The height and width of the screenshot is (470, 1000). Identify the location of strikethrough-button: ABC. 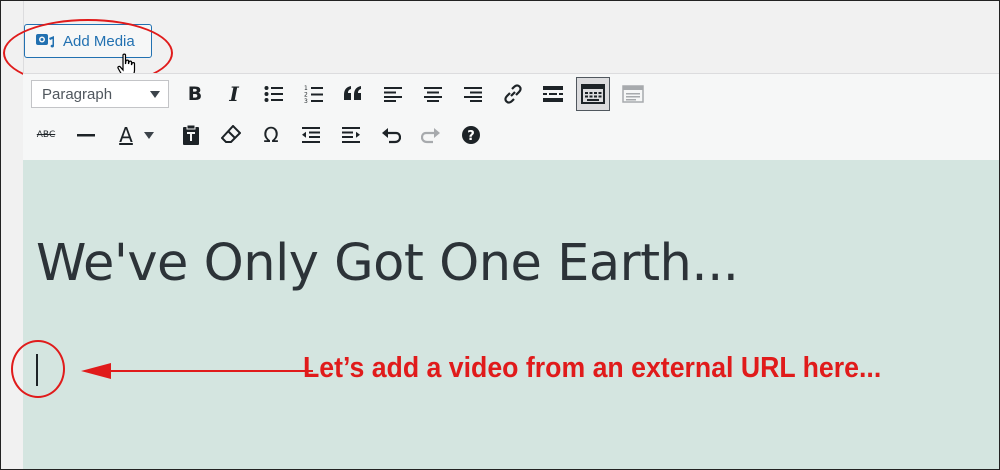
(46, 135).